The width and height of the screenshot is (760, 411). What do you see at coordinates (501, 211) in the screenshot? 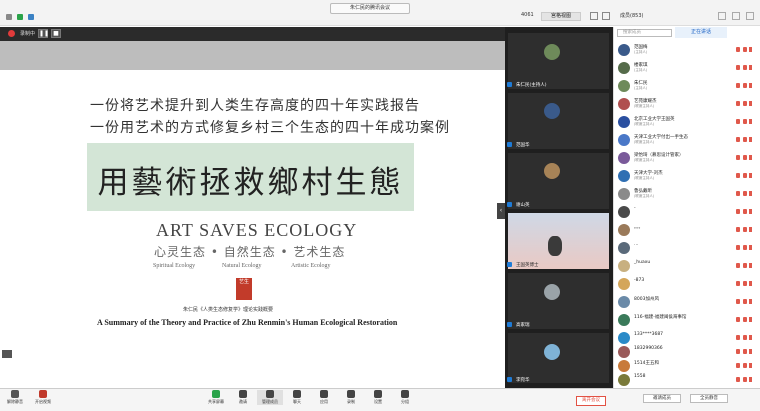
I see `collapse-panel-arrow-icon: ‹` at bounding box center [501, 211].